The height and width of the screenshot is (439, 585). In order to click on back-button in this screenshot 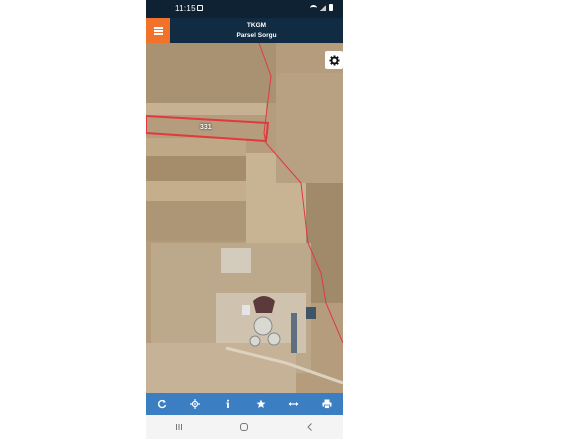, I will do `click(310, 427)`.